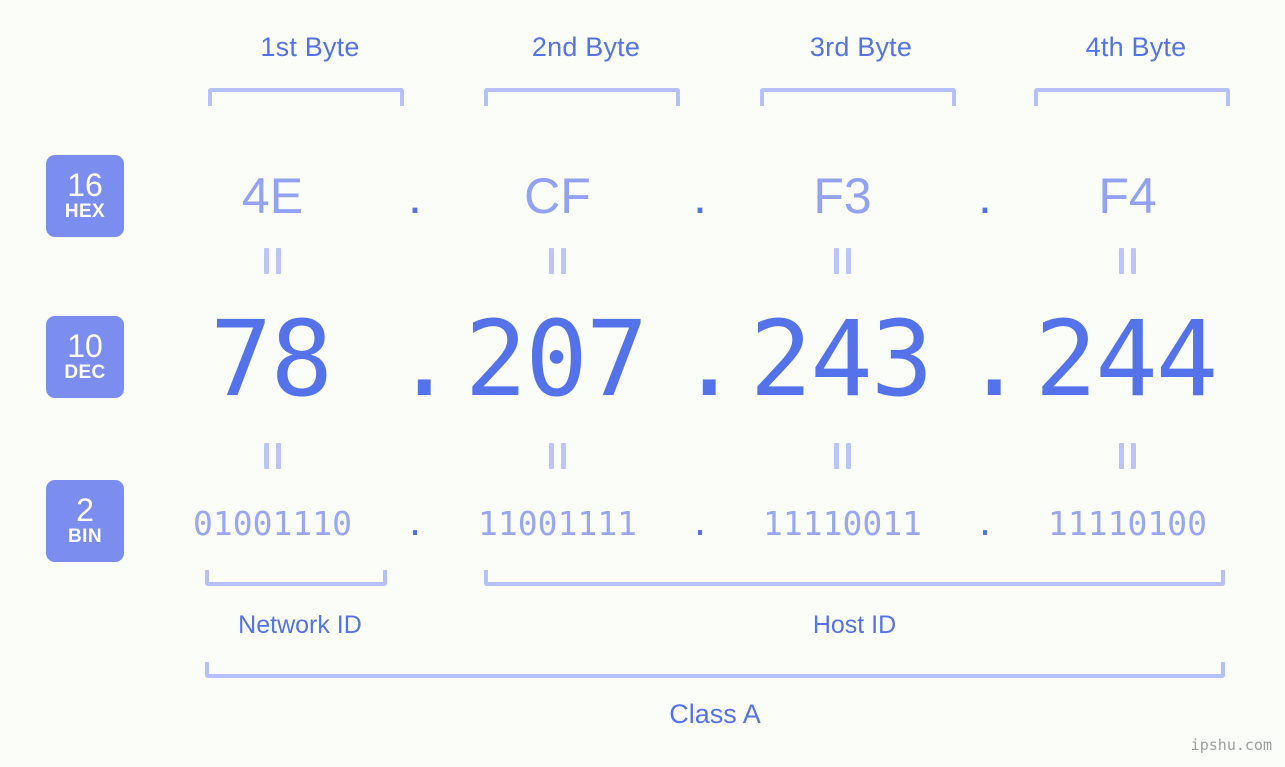  What do you see at coordinates (557, 523) in the screenshot?
I see `bin-byte-2-value: 11001111` at bounding box center [557, 523].